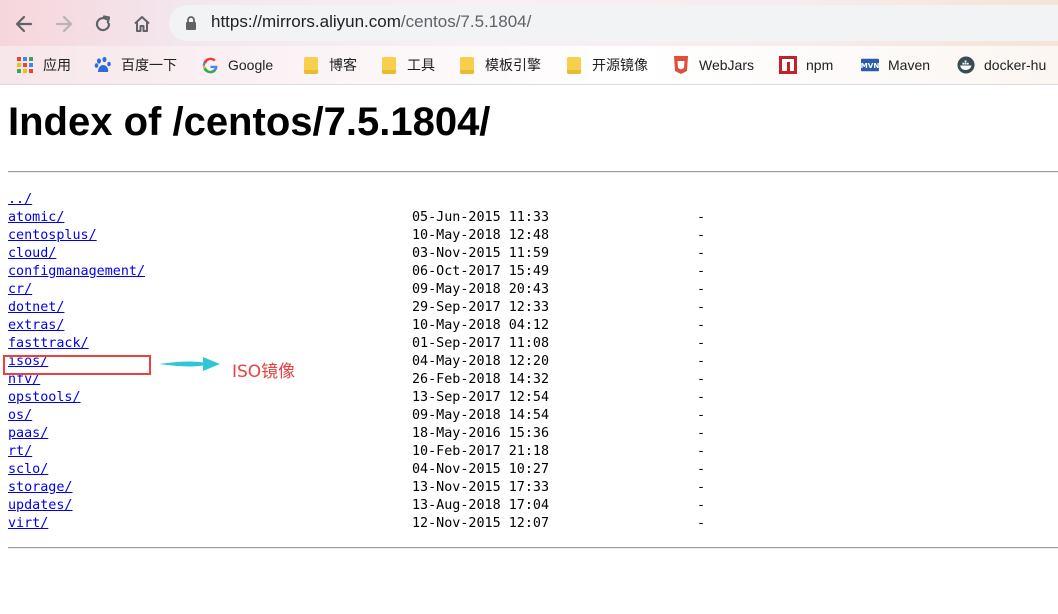 The image size is (1058, 614). Describe the element at coordinates (20, 200) in the screenshot. I see `parent-directory-link: ../` at that location.